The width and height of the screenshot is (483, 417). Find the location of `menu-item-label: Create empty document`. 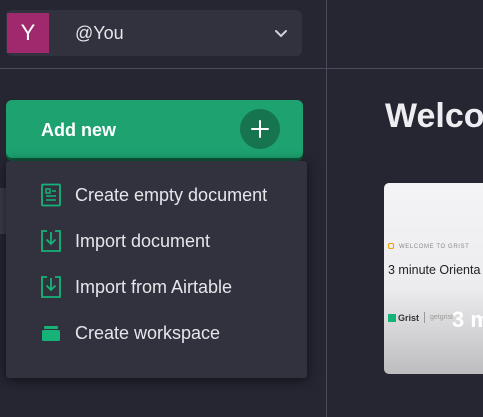

menu-item-label: Create empty document is located at coordinates (171, 195).